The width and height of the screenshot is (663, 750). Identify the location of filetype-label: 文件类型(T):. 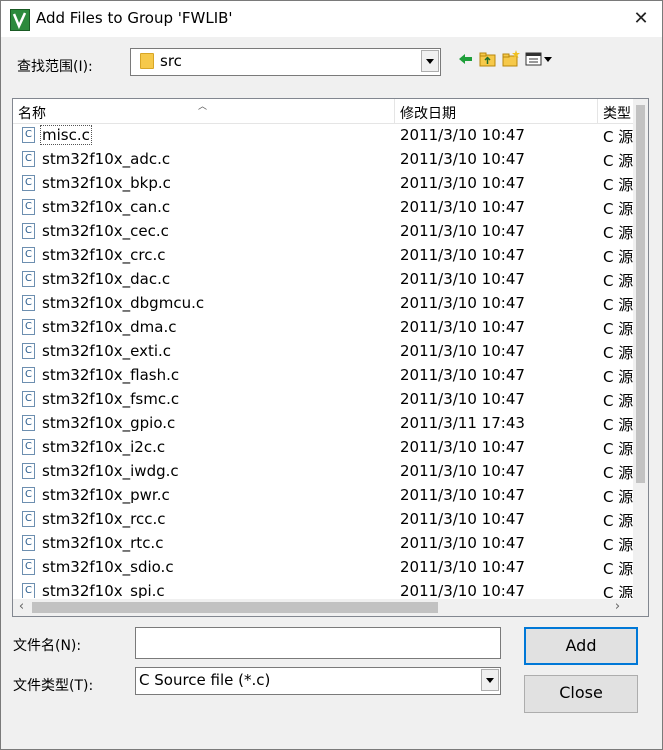
(53, 686).